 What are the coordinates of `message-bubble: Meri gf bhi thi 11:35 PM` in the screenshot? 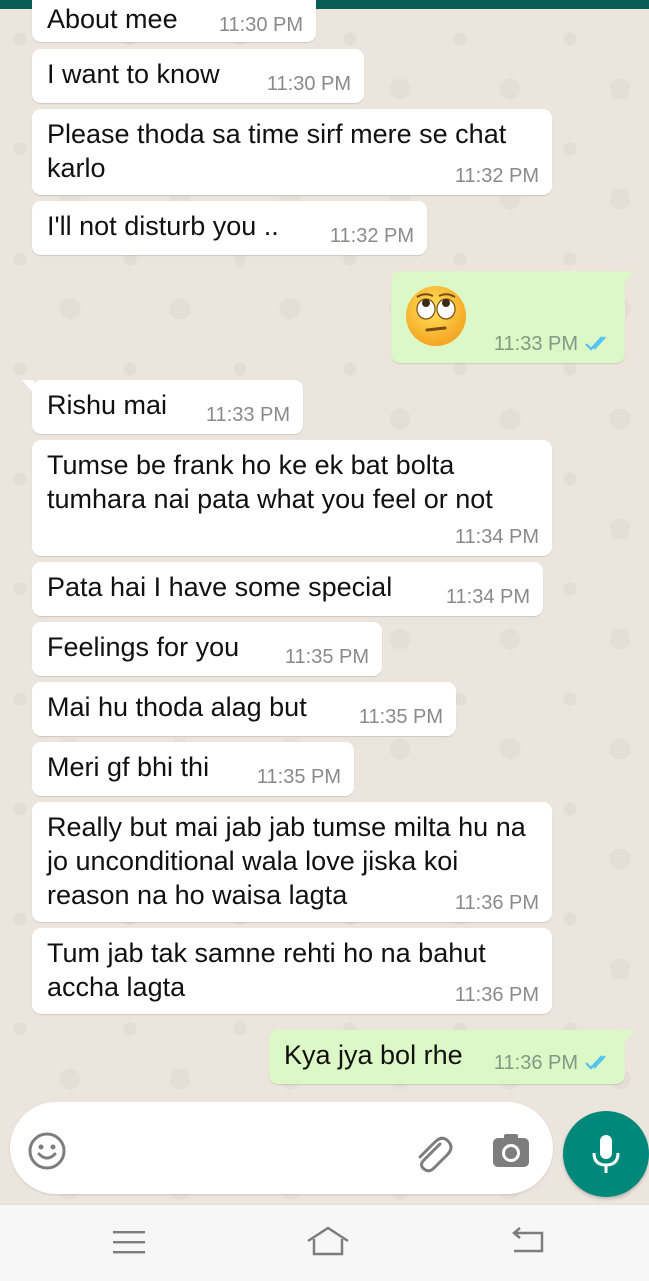 It's located at (193, 769).